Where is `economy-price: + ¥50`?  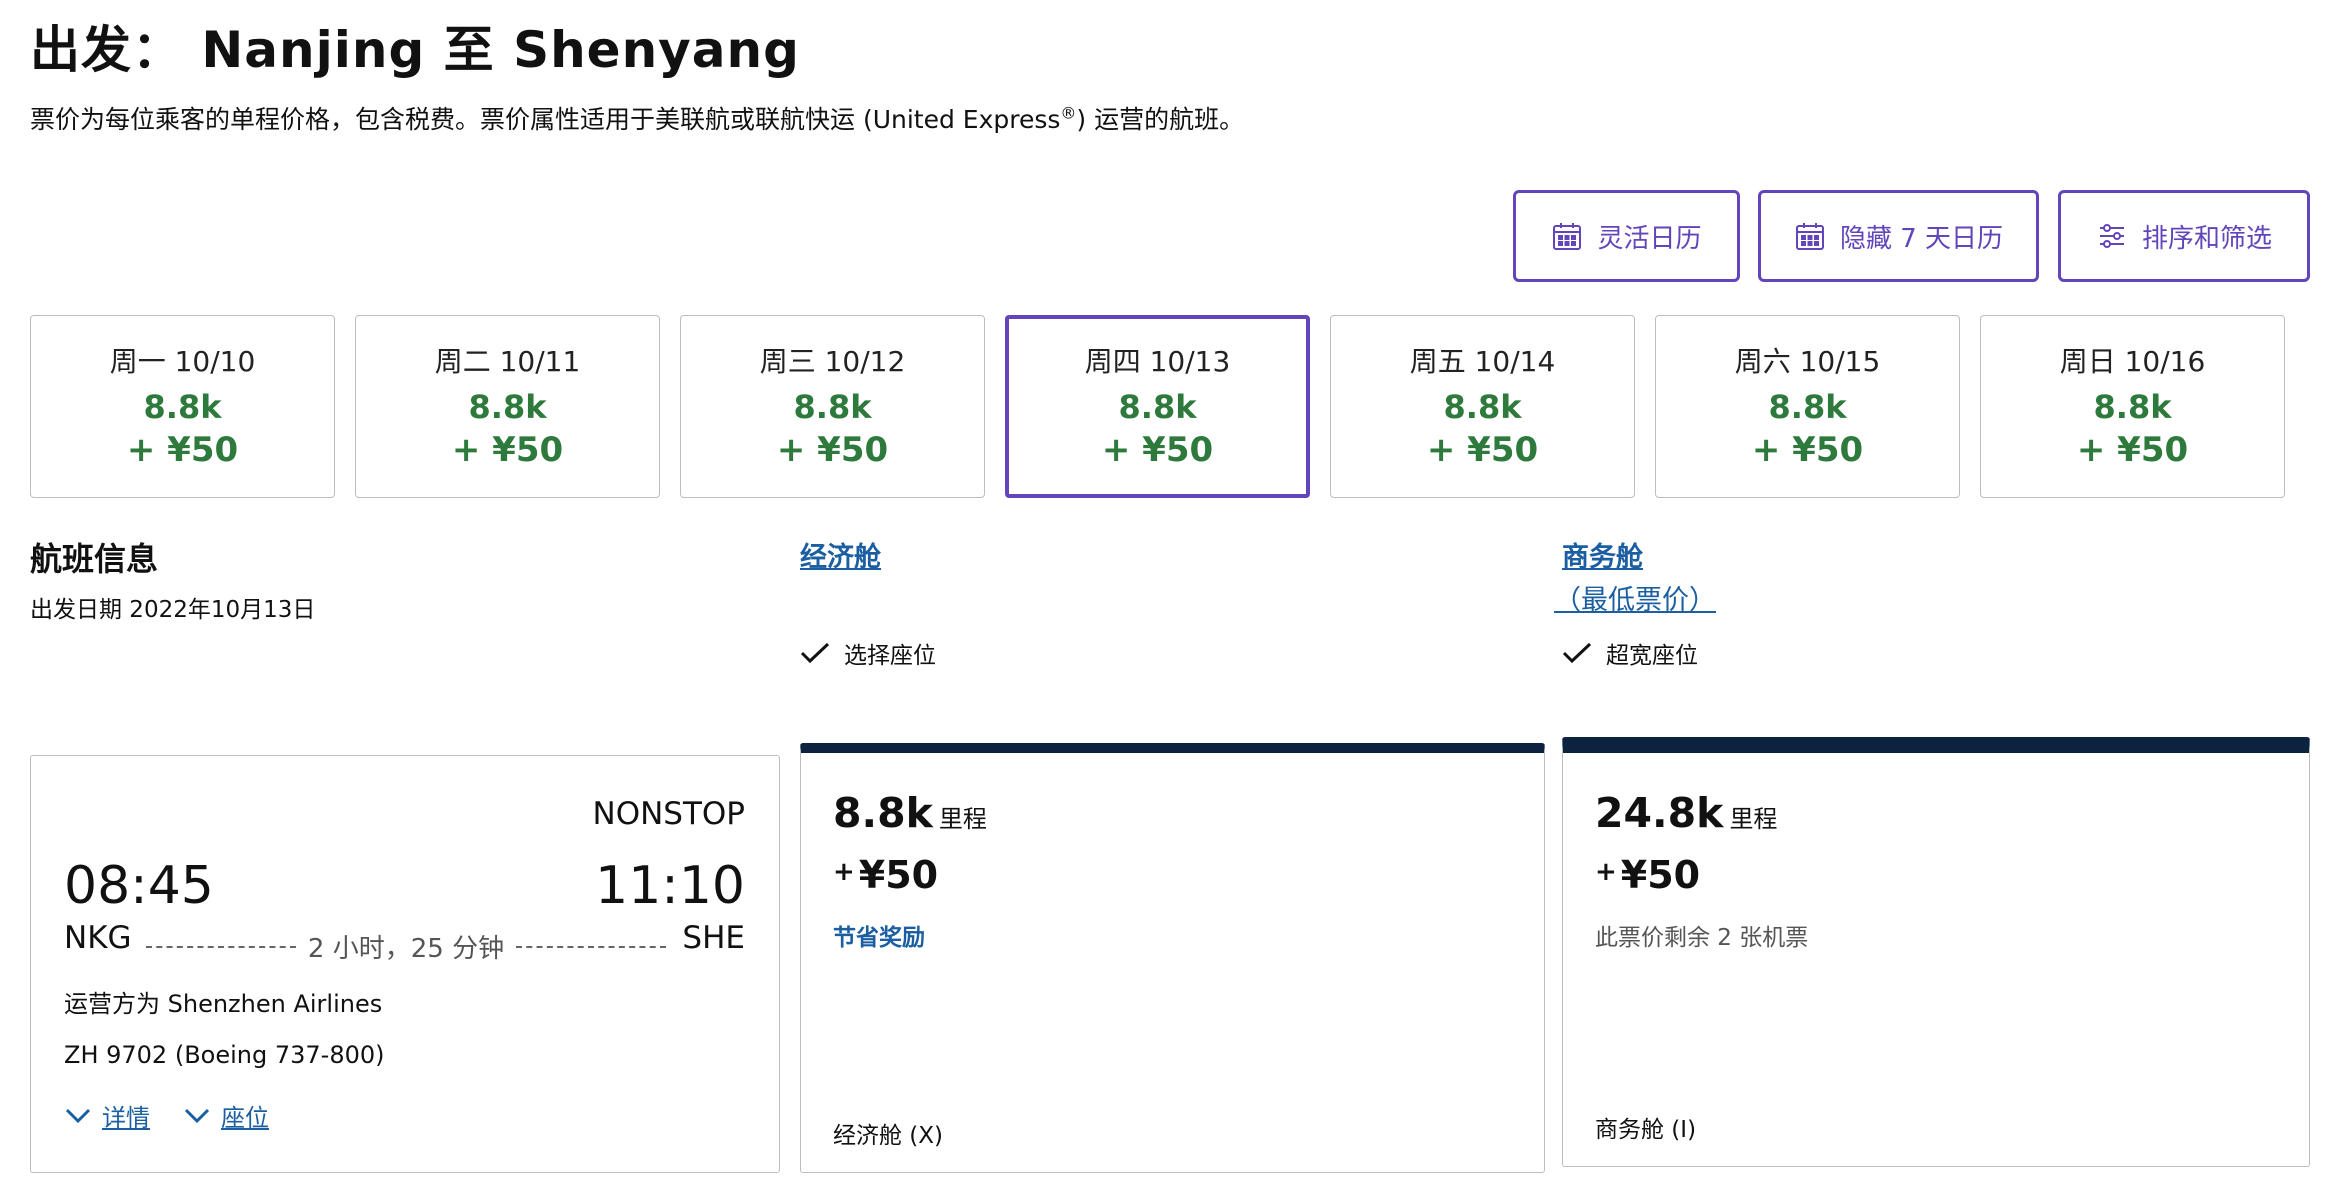
economy-price: + ¥50 is located at coordinates (885, 875).